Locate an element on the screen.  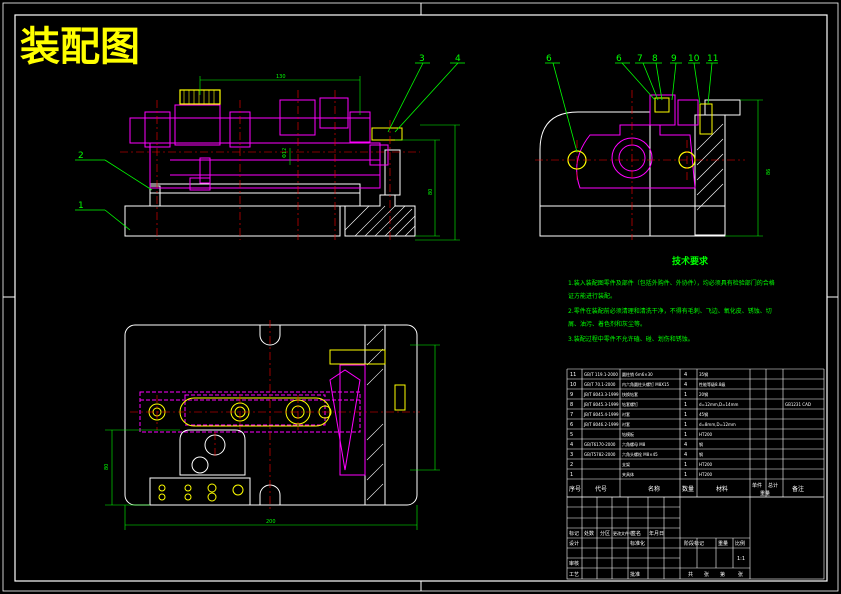
tb-sign: 签名 is located at coordinates (636, 533).